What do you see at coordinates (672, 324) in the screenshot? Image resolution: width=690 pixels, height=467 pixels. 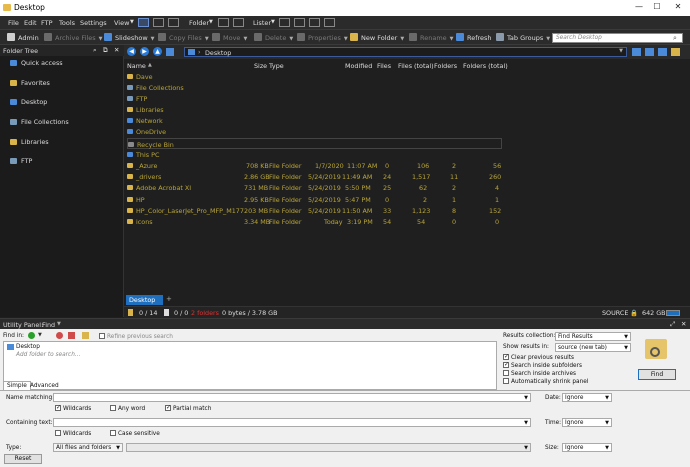 I see `expand-icon: ⤢` at bounding box center [672, 324].